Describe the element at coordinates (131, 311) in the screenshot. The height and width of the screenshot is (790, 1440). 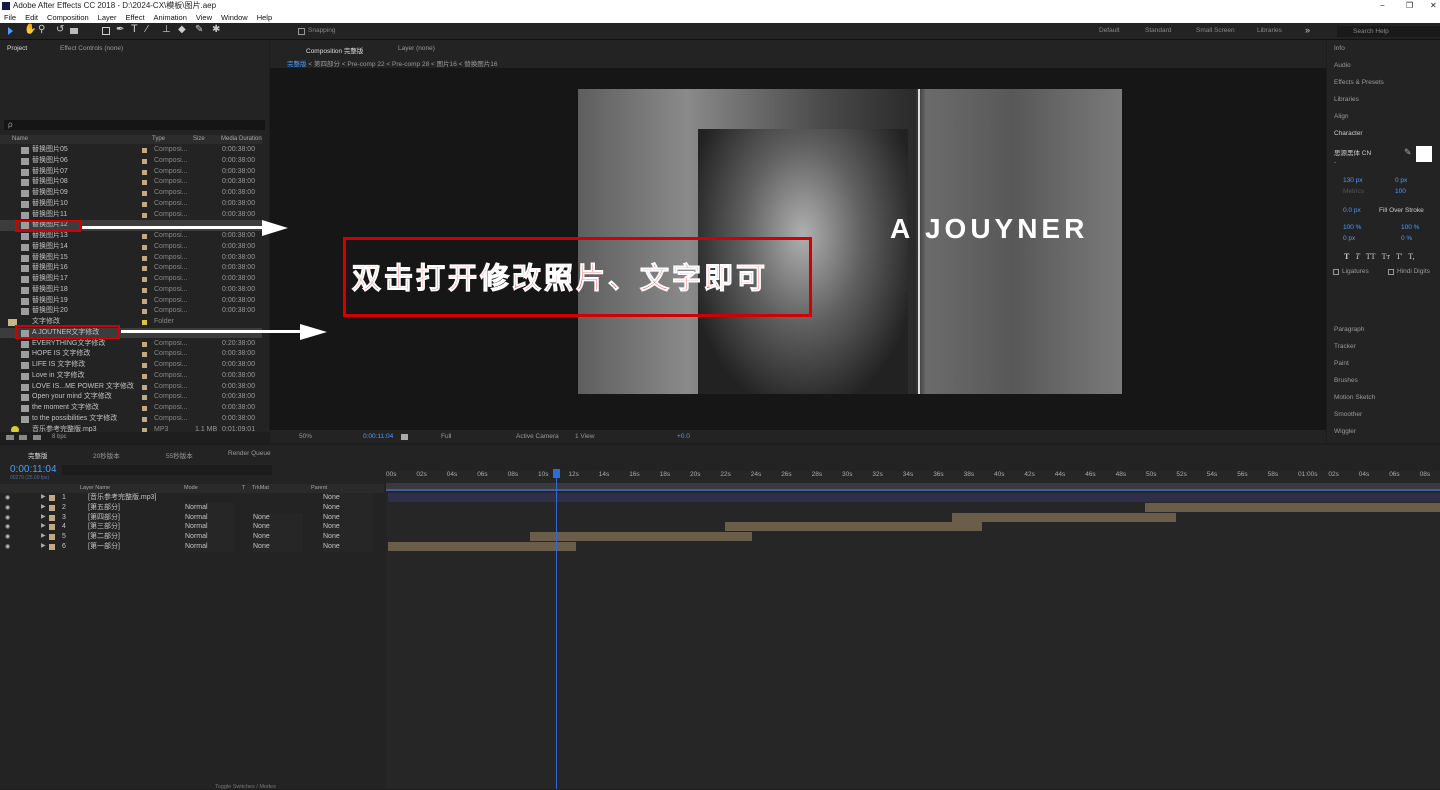
I see `project-item: 替换图片20 Composi... 0:00:38:00` at that location.